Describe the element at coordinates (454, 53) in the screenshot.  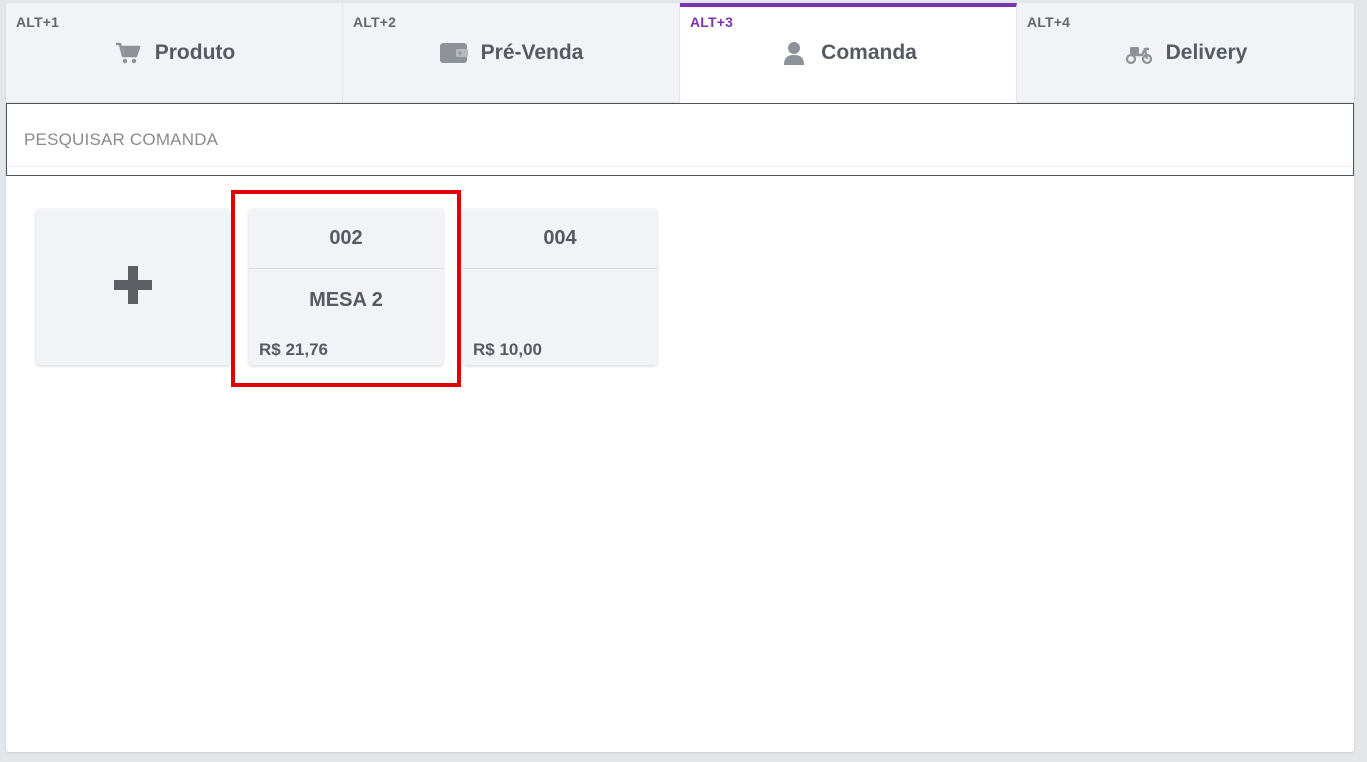
I see `wallet-icon` at that location.